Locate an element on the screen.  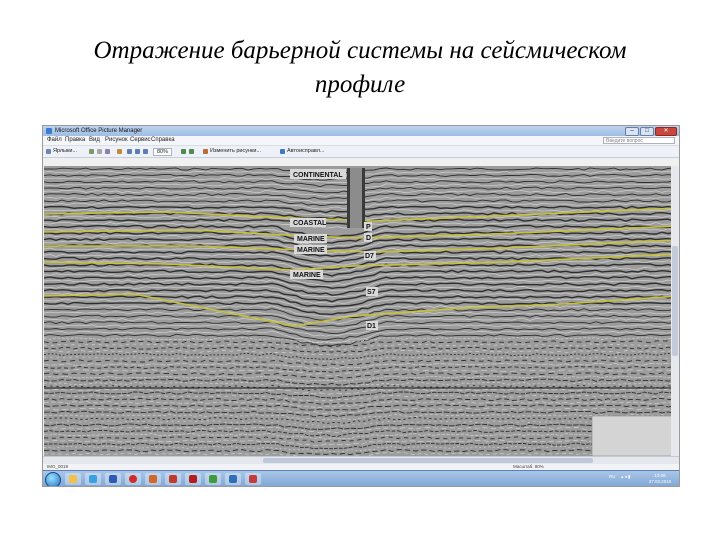
media-icon is located at coordinates (93, 479).